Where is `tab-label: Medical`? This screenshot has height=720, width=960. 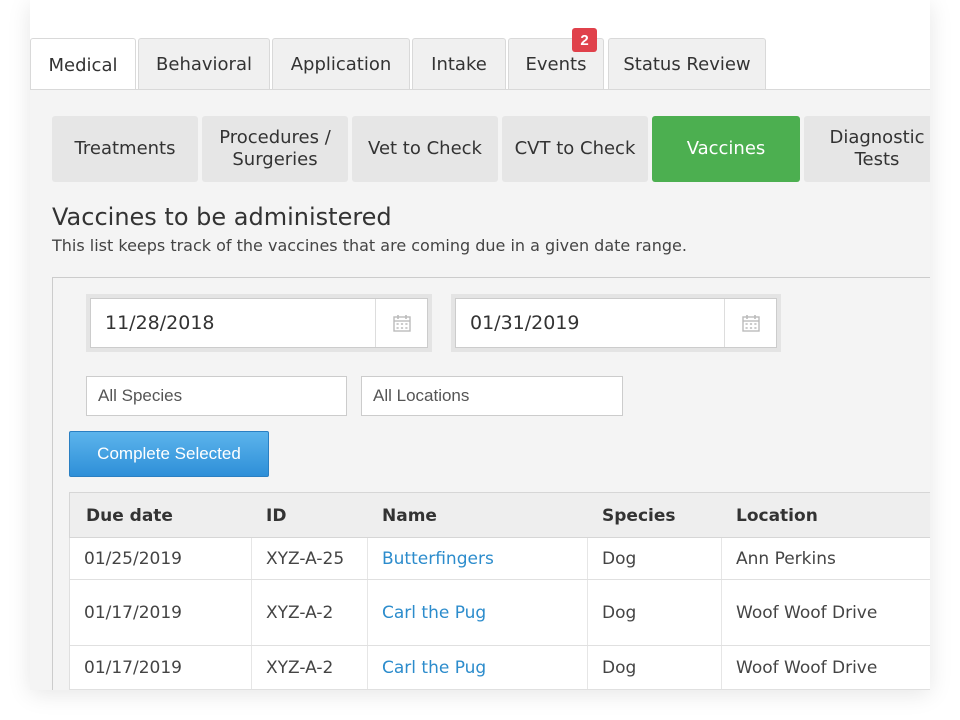 tab-label: Medical is located at coordinates (83, 65).